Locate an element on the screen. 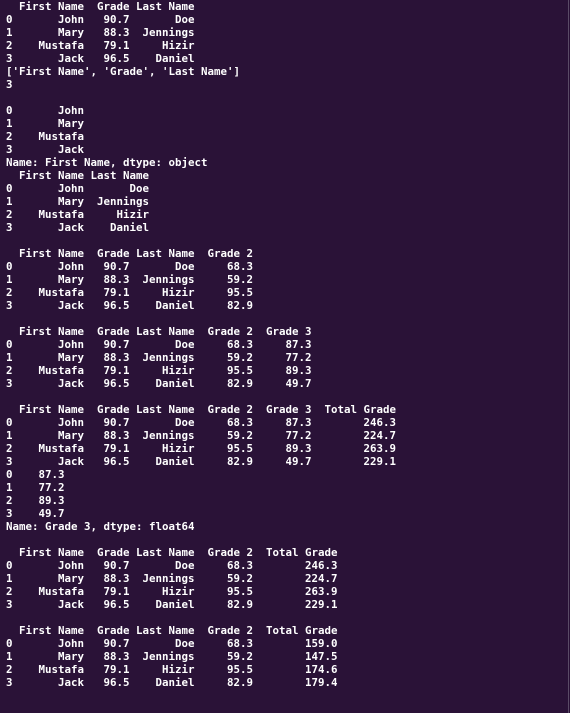  terminal-line: 1 Mary 88.3 Jennings 59.2 147.5 is located at coordinates (172, 656).